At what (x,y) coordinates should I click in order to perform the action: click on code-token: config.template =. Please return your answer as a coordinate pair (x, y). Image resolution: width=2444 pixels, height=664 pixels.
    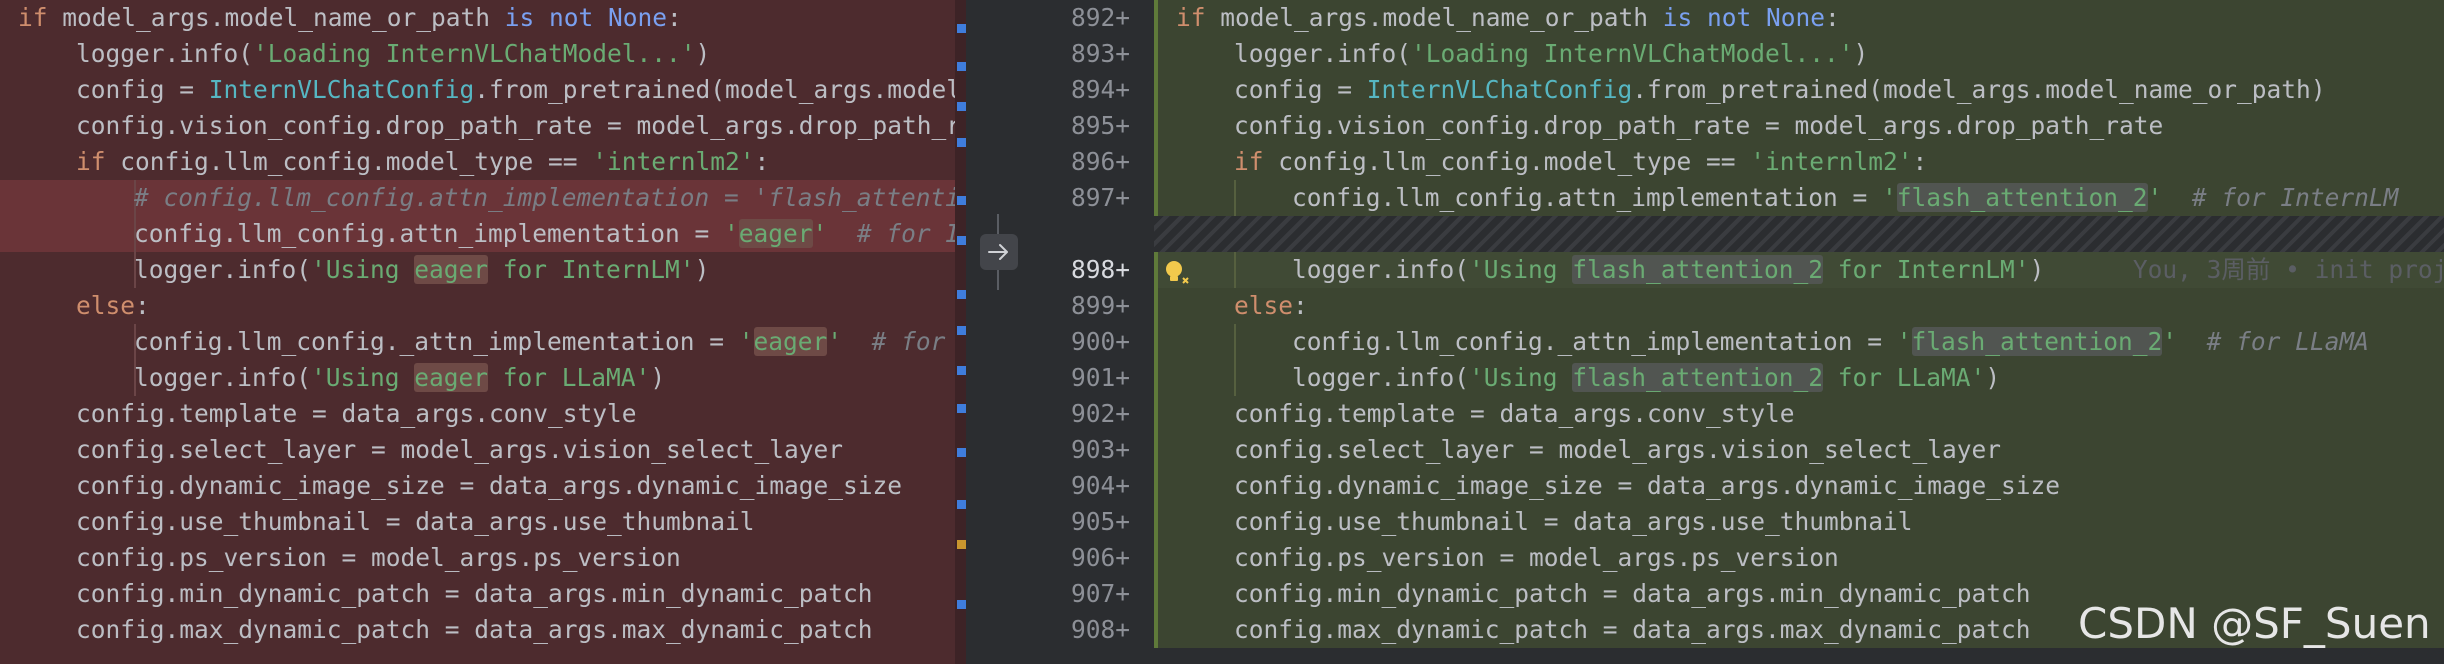
    Looking at the image, I should click on (1367, 413).